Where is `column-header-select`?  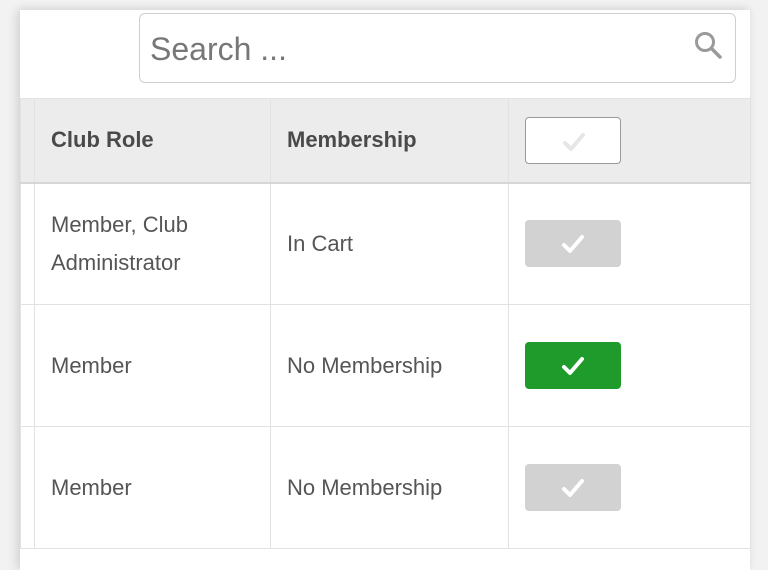 column-header-select is located at coordinates (629, 141).